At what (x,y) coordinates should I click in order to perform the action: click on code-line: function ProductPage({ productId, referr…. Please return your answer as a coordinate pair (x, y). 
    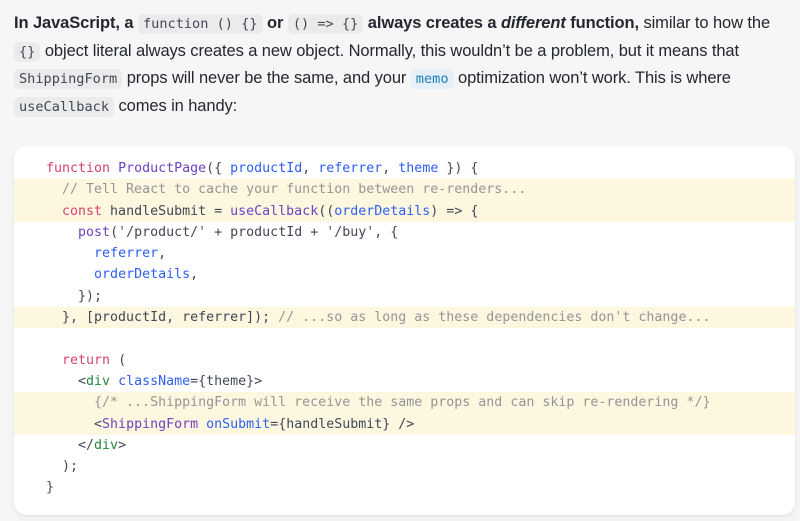
    Looking at the image, I should click on (404, 168).